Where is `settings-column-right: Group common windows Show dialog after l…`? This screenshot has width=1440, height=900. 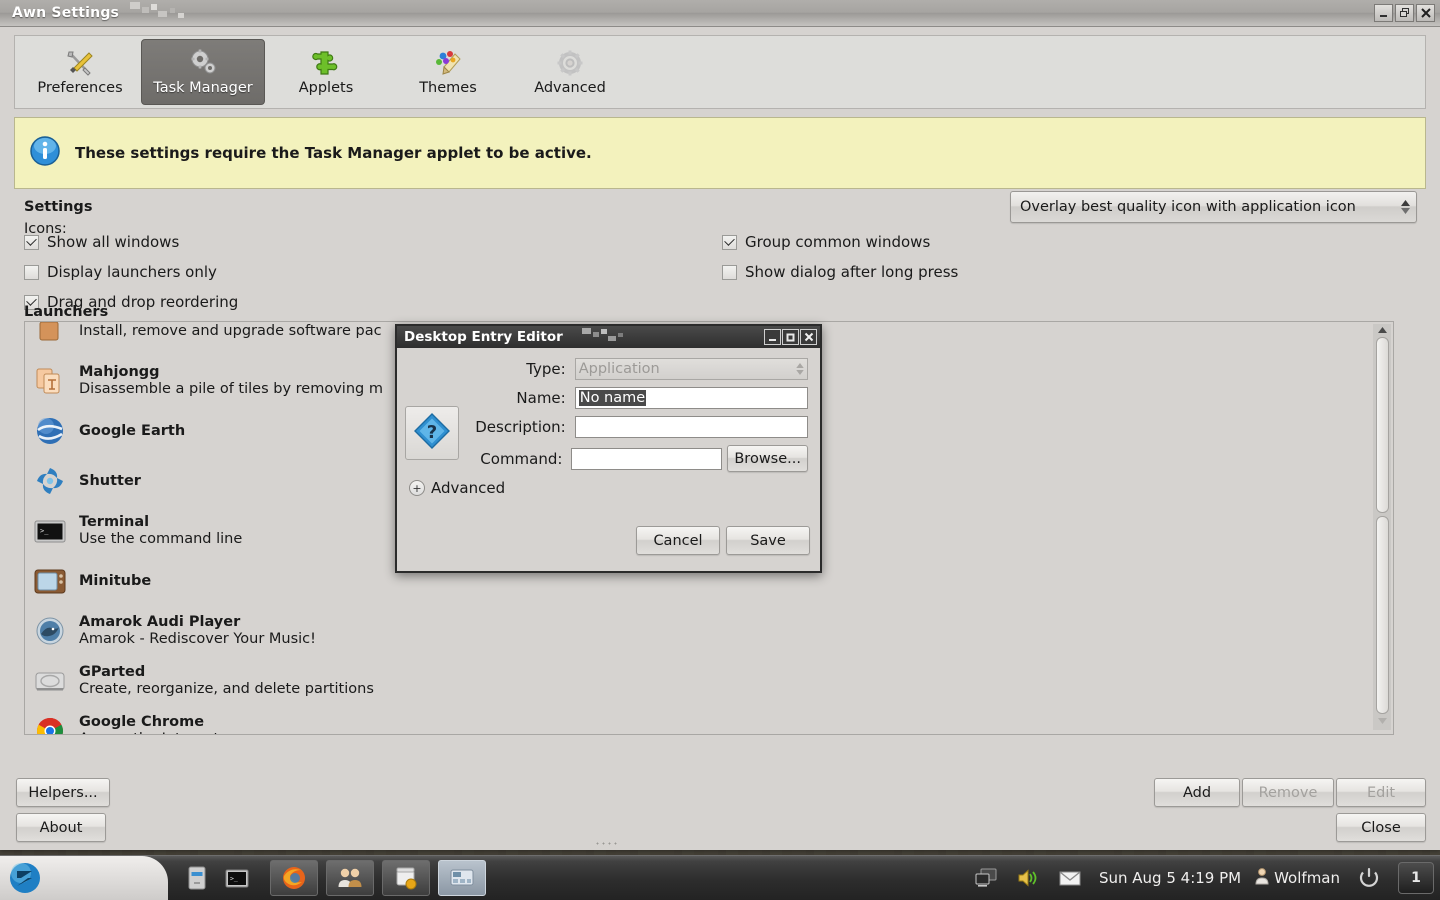 settings-column-right: Group common windows Show dialog after l… is located at coordinates (1002, 257).